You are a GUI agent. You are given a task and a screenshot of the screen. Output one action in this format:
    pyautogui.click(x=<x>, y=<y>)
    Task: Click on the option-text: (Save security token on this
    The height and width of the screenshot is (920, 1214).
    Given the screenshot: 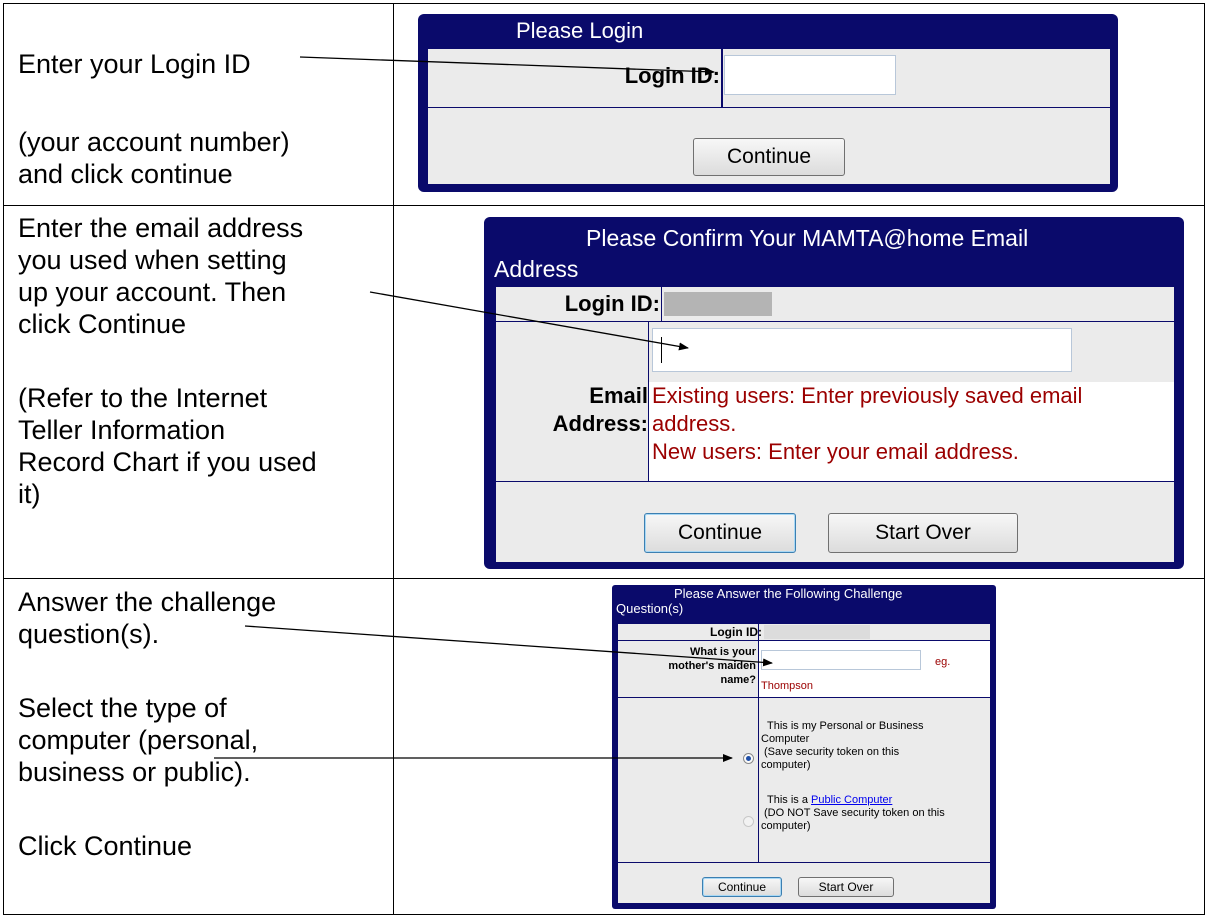 What is the action you would take?
    pyautogui.click(x=832, y=752)
    